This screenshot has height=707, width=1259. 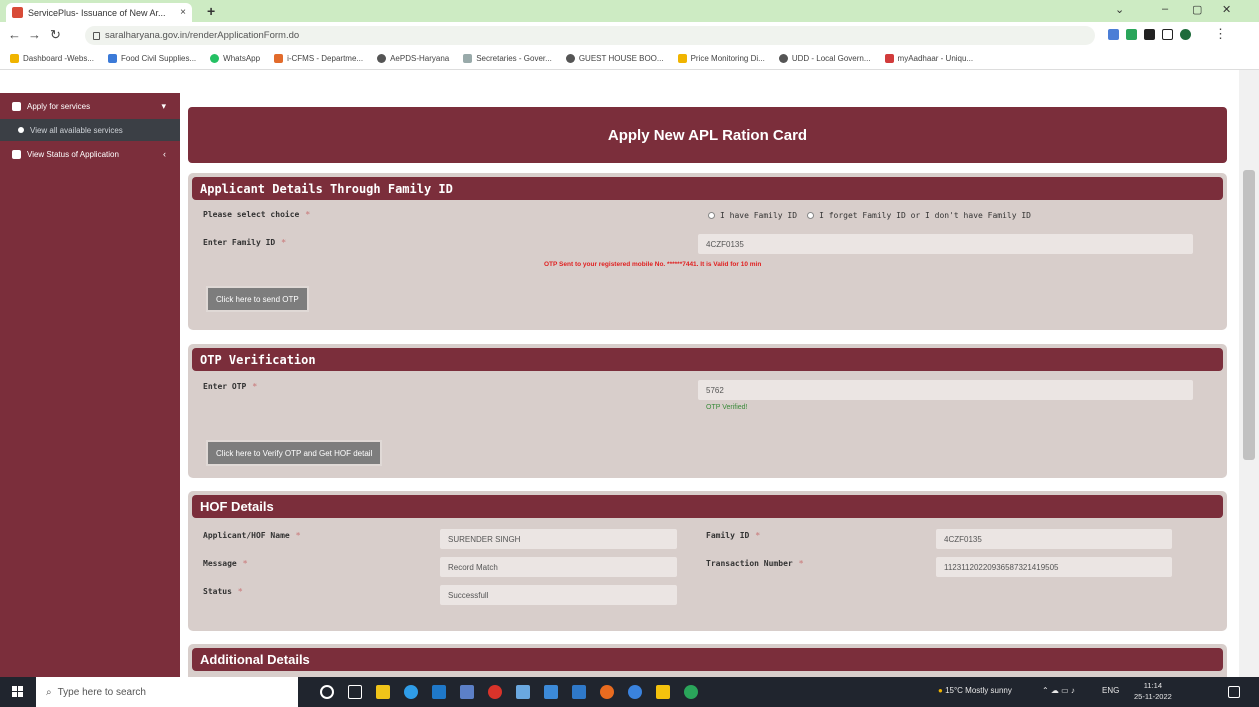 What do you see at coordinates (252, 535) in the screenshot?
I see `applicant-name-label: Applicant/HOF Name *` at bounding box center [252, 535].